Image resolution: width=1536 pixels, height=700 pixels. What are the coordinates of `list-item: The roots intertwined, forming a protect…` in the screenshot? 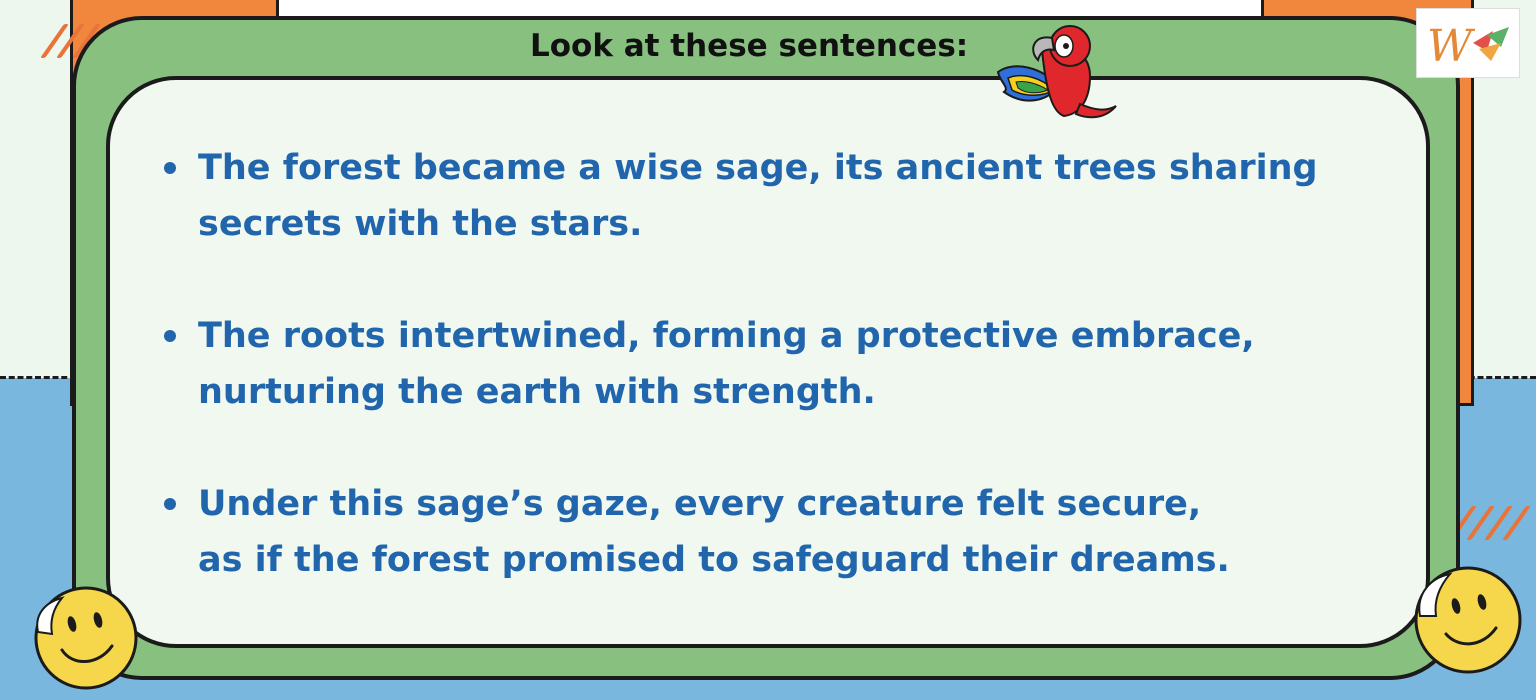 It's located at (770, 364).